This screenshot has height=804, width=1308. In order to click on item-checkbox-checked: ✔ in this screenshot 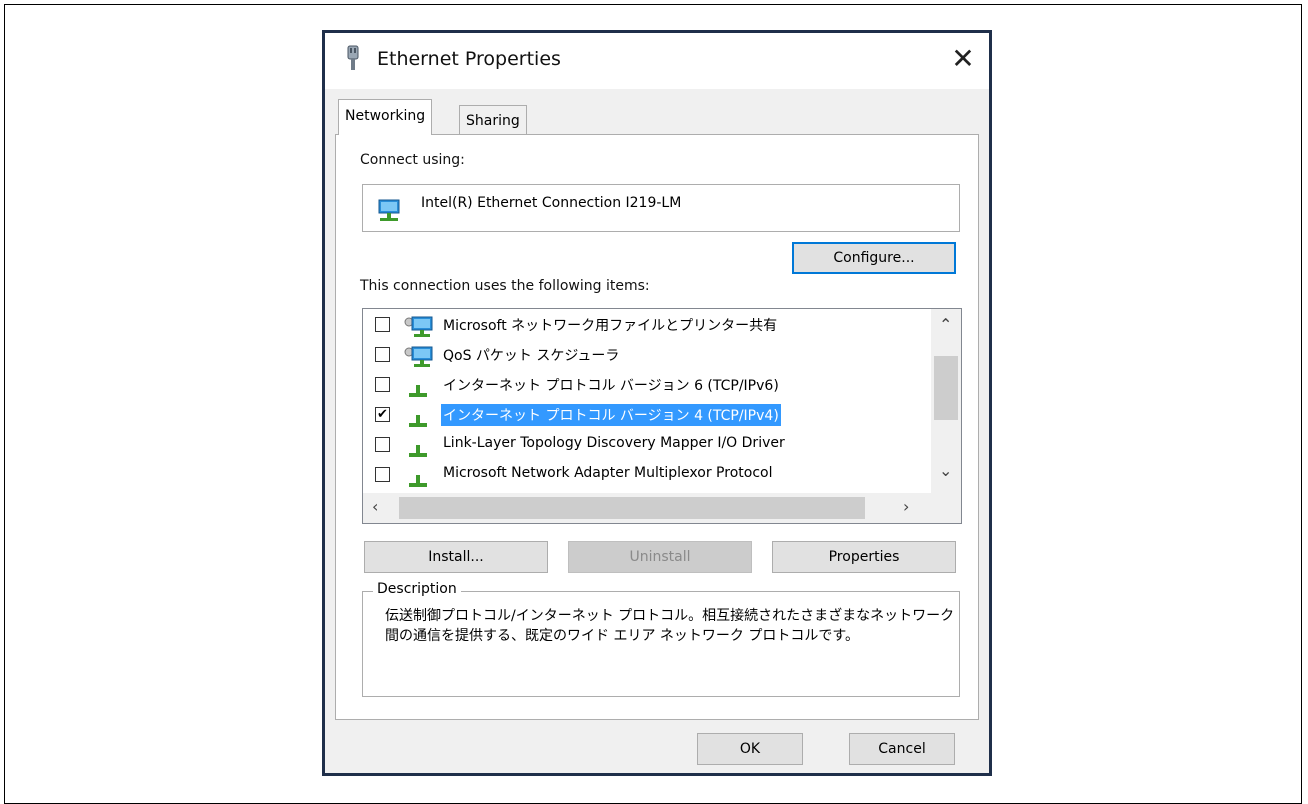, I will do `click(382, 414)`.